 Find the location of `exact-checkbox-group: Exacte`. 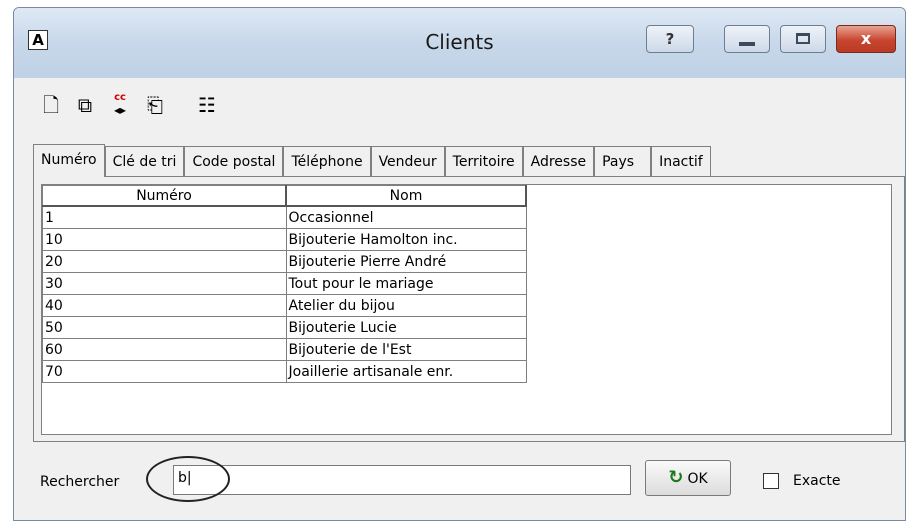

exact-checkbox-group: Exacte is located at coordinates (802, 481).